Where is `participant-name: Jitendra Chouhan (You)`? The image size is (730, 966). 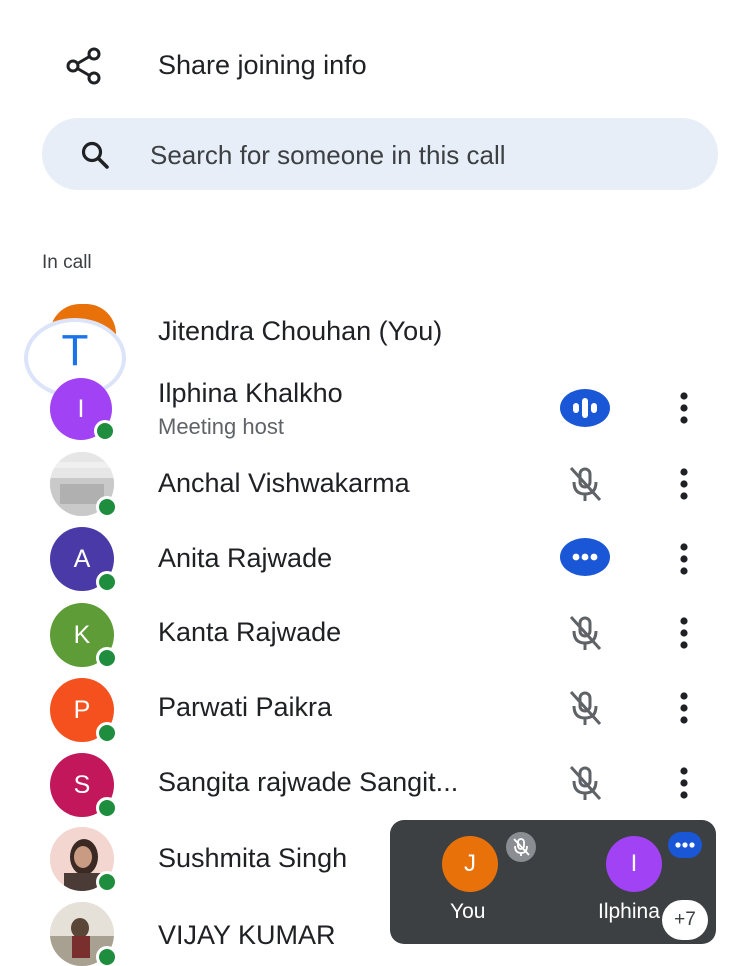
participant-name: Jitendra Chouhan (You) is located at coordinates (300, 331).